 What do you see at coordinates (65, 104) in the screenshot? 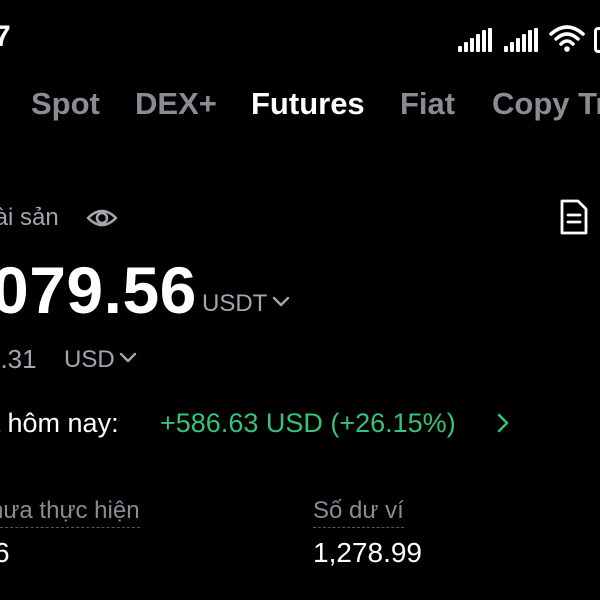
I see `tab-spot: Spot` at bounding box center [65, 104].